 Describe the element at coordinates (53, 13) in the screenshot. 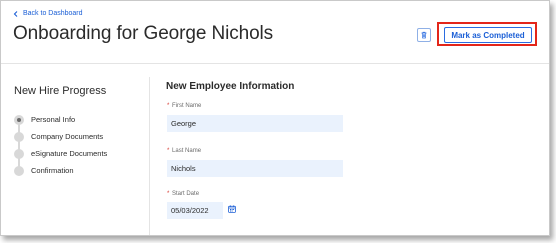

I see `back-link-label: Back to Dashboard` at that location.